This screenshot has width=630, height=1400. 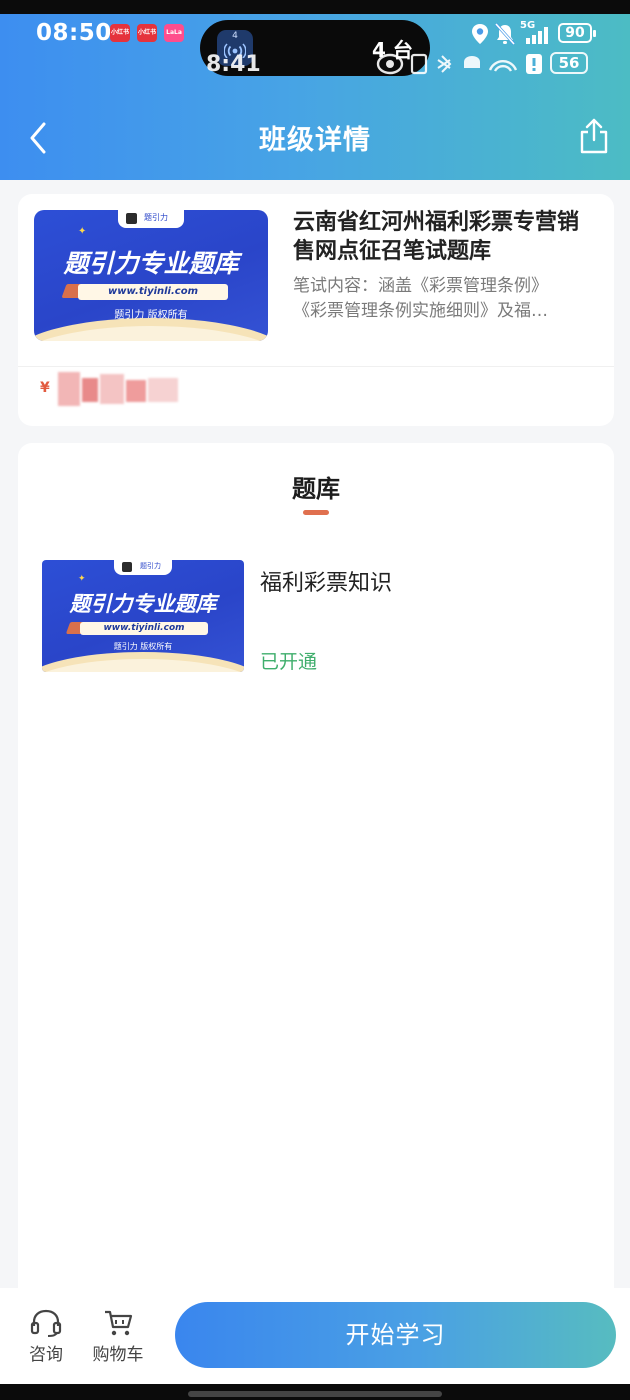 What do you see at coordinates (316, 512) in the screenshot?
I see `tab-underline` at bounding box center [316, 512].